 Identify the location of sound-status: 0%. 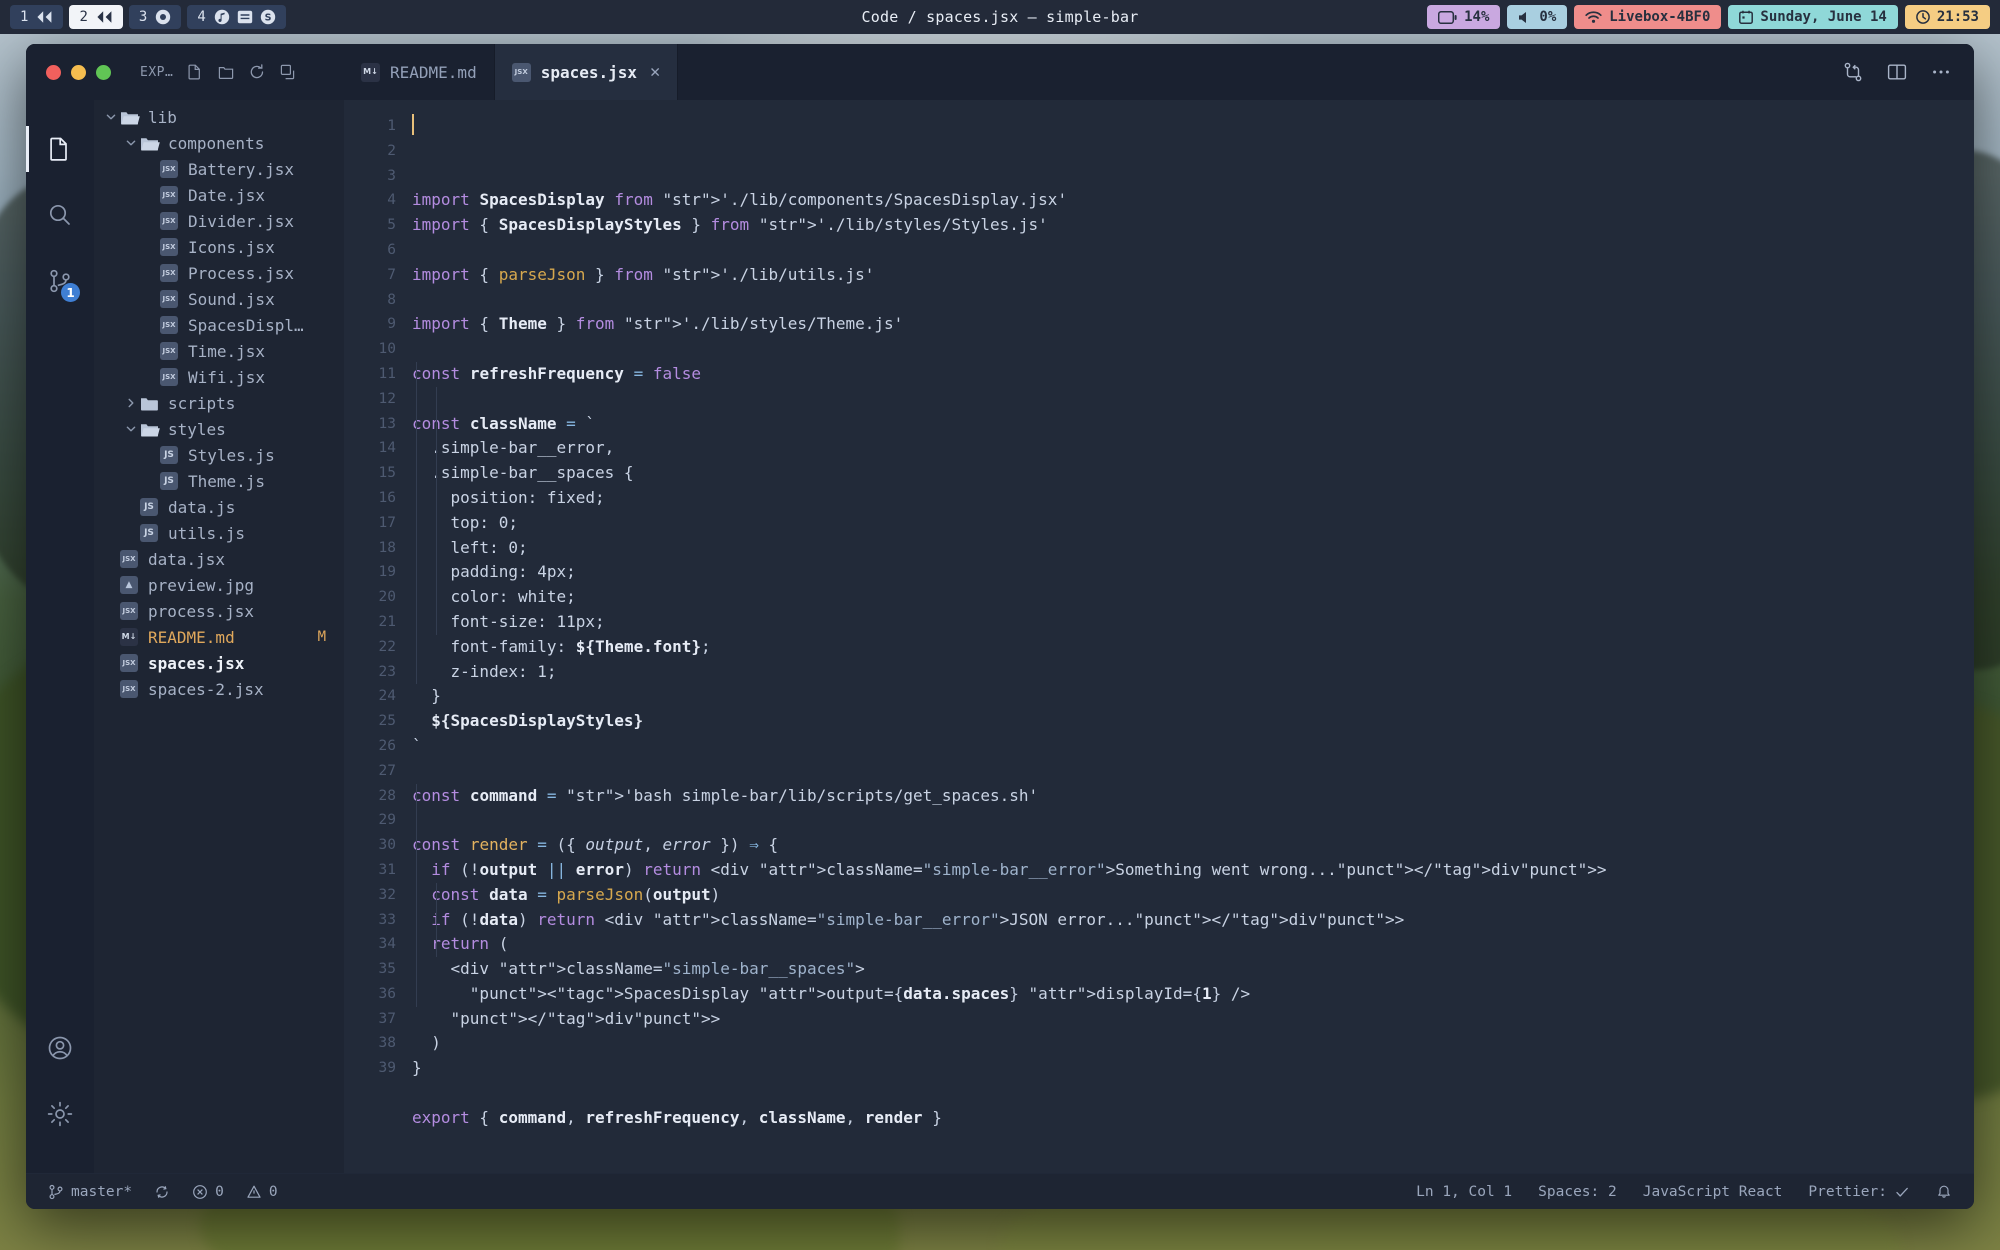
(1537, 17).